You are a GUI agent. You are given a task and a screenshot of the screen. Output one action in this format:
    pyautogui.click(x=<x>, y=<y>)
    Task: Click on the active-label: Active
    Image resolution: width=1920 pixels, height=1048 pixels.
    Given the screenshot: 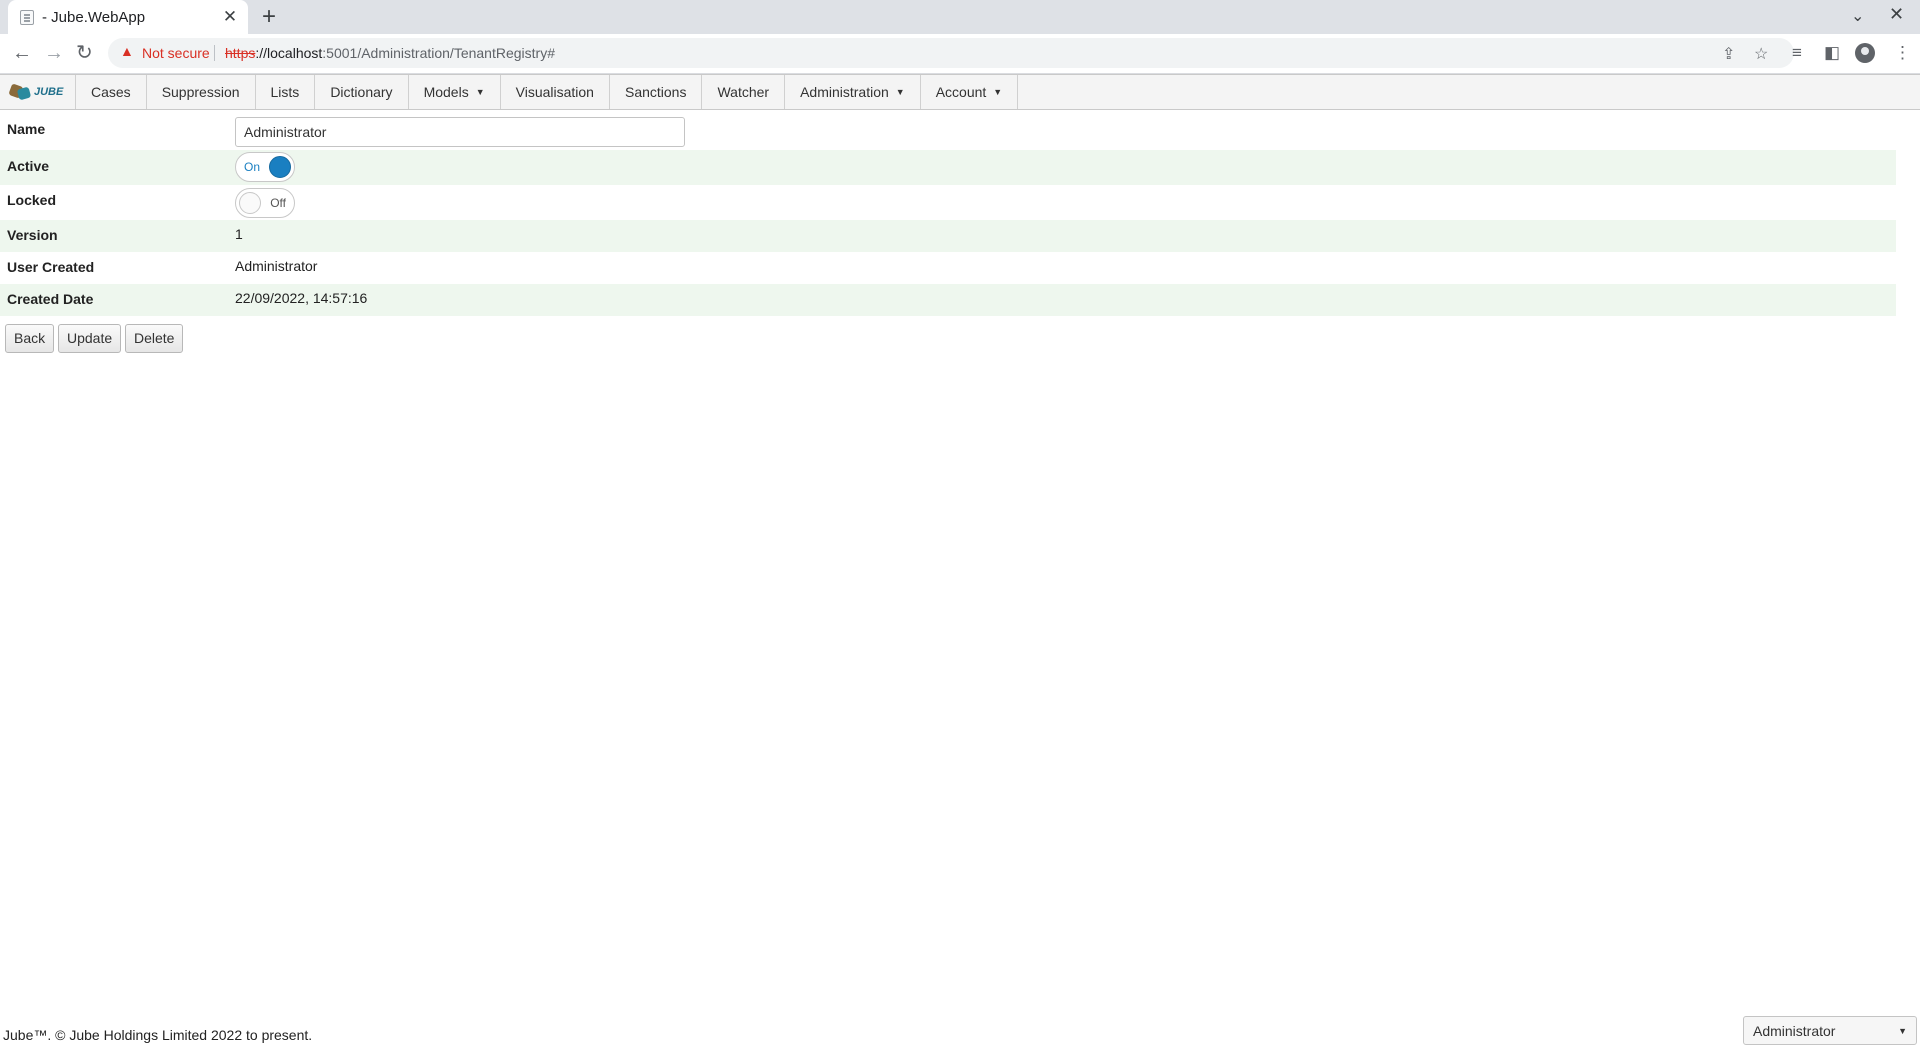 What is the action you would take?
    pyautogui.click(x=28, y=166)
    